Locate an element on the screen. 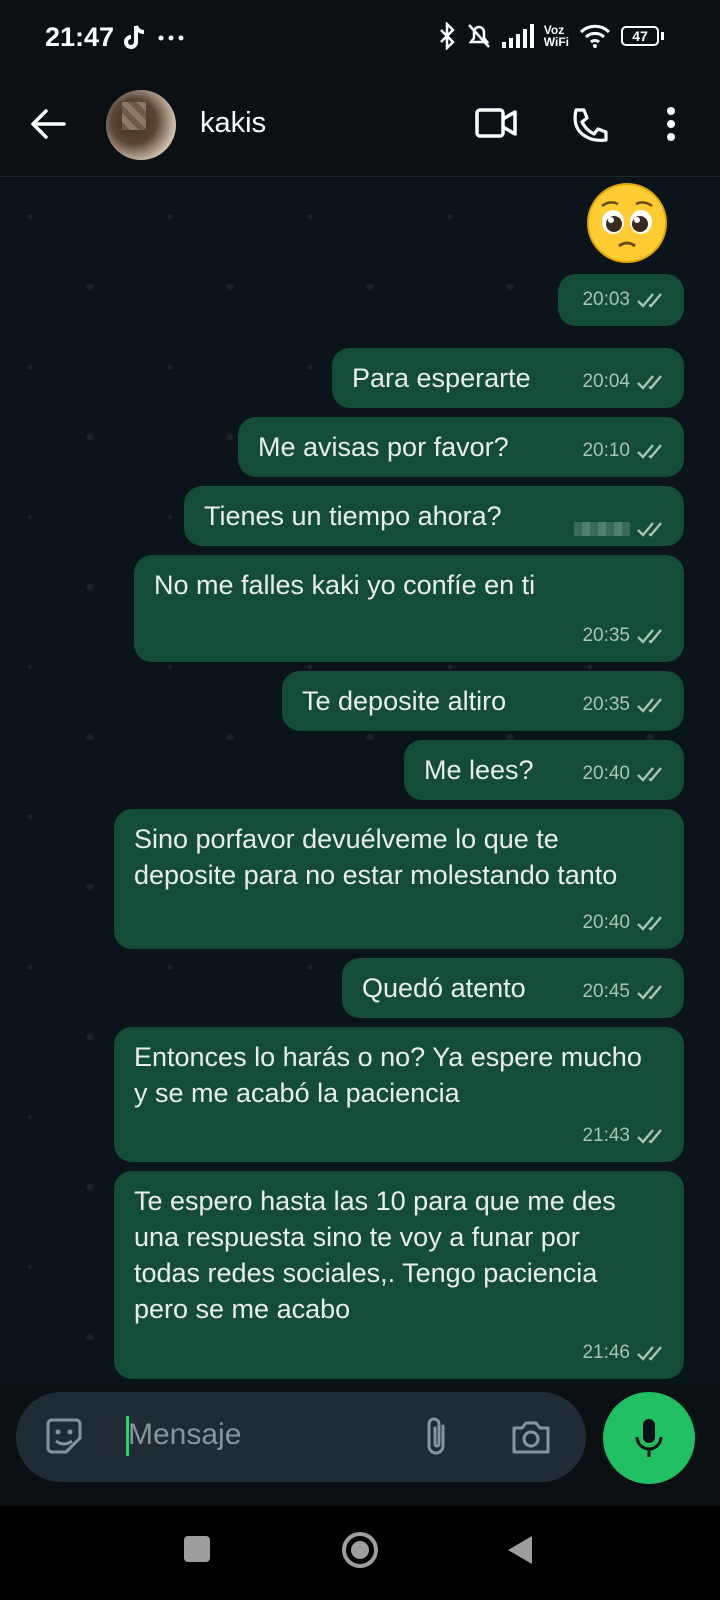  message-time: 20:10 is located at coordinates (606, 450).